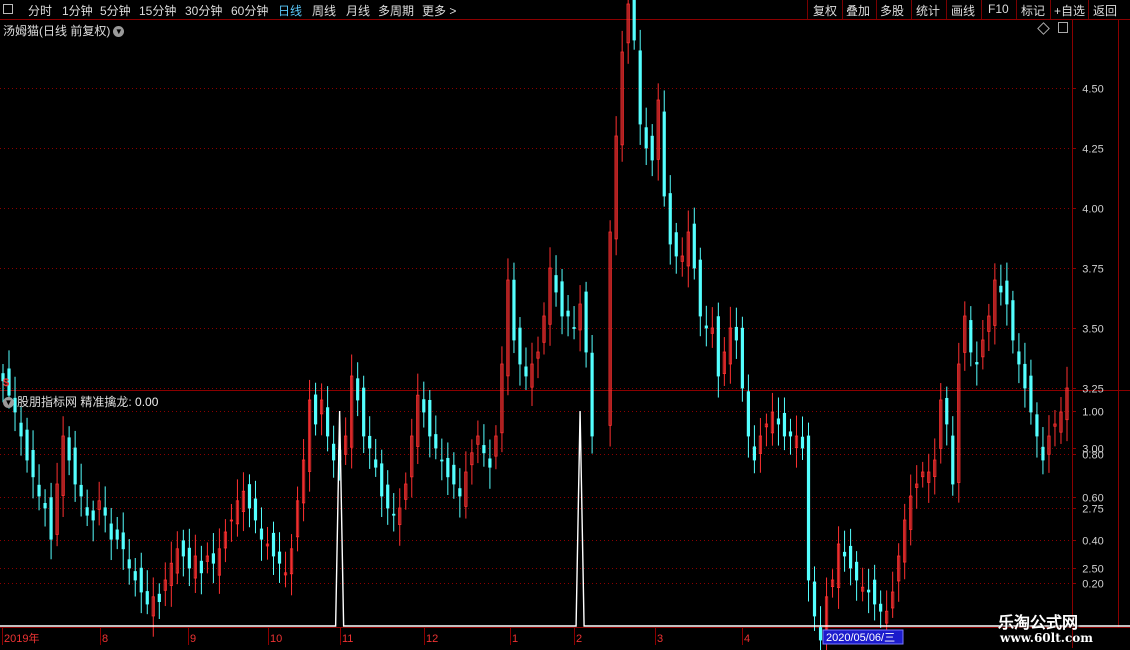 The height and width of the screenshot is (650, 1130). Describe the element at coordinates (1092, 510) in the screenshot. I see `y-tick-label: 2.75` at that location.